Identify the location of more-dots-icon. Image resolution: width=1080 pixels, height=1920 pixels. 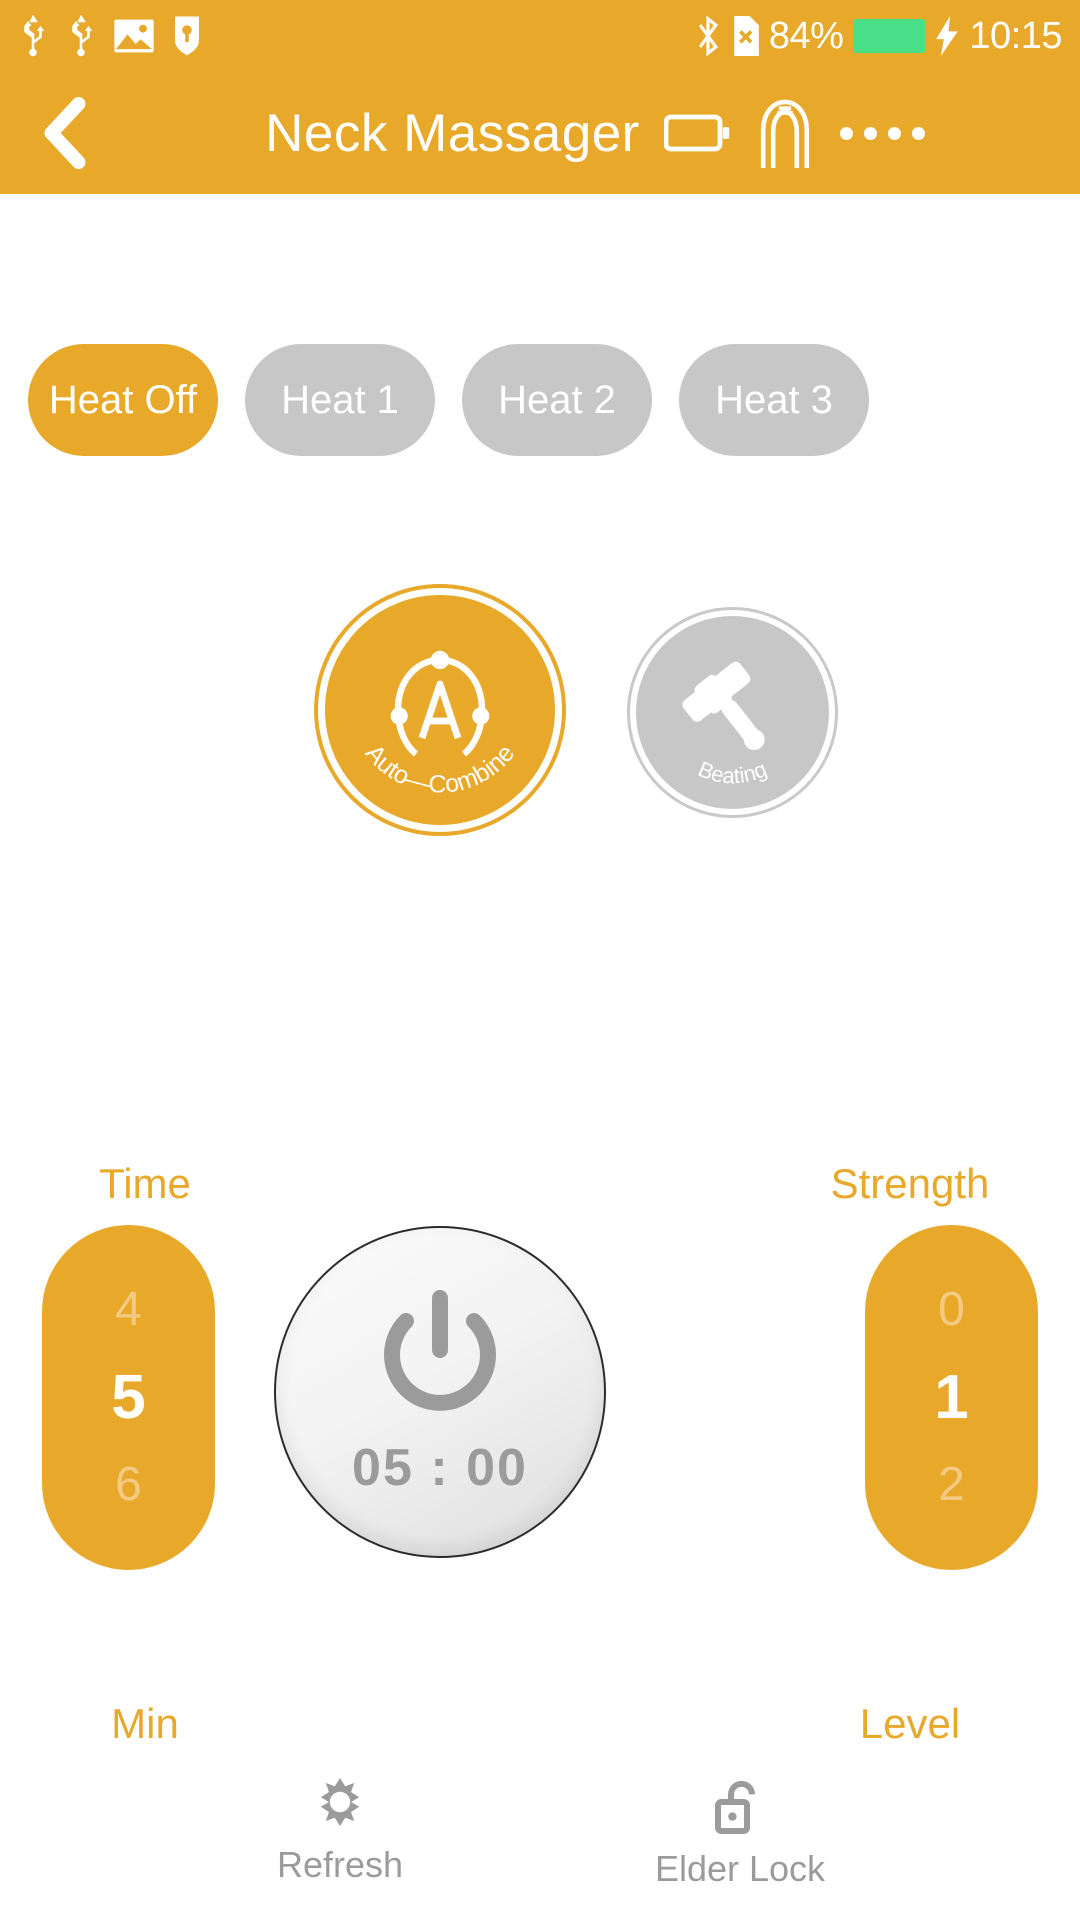
(882, 133).